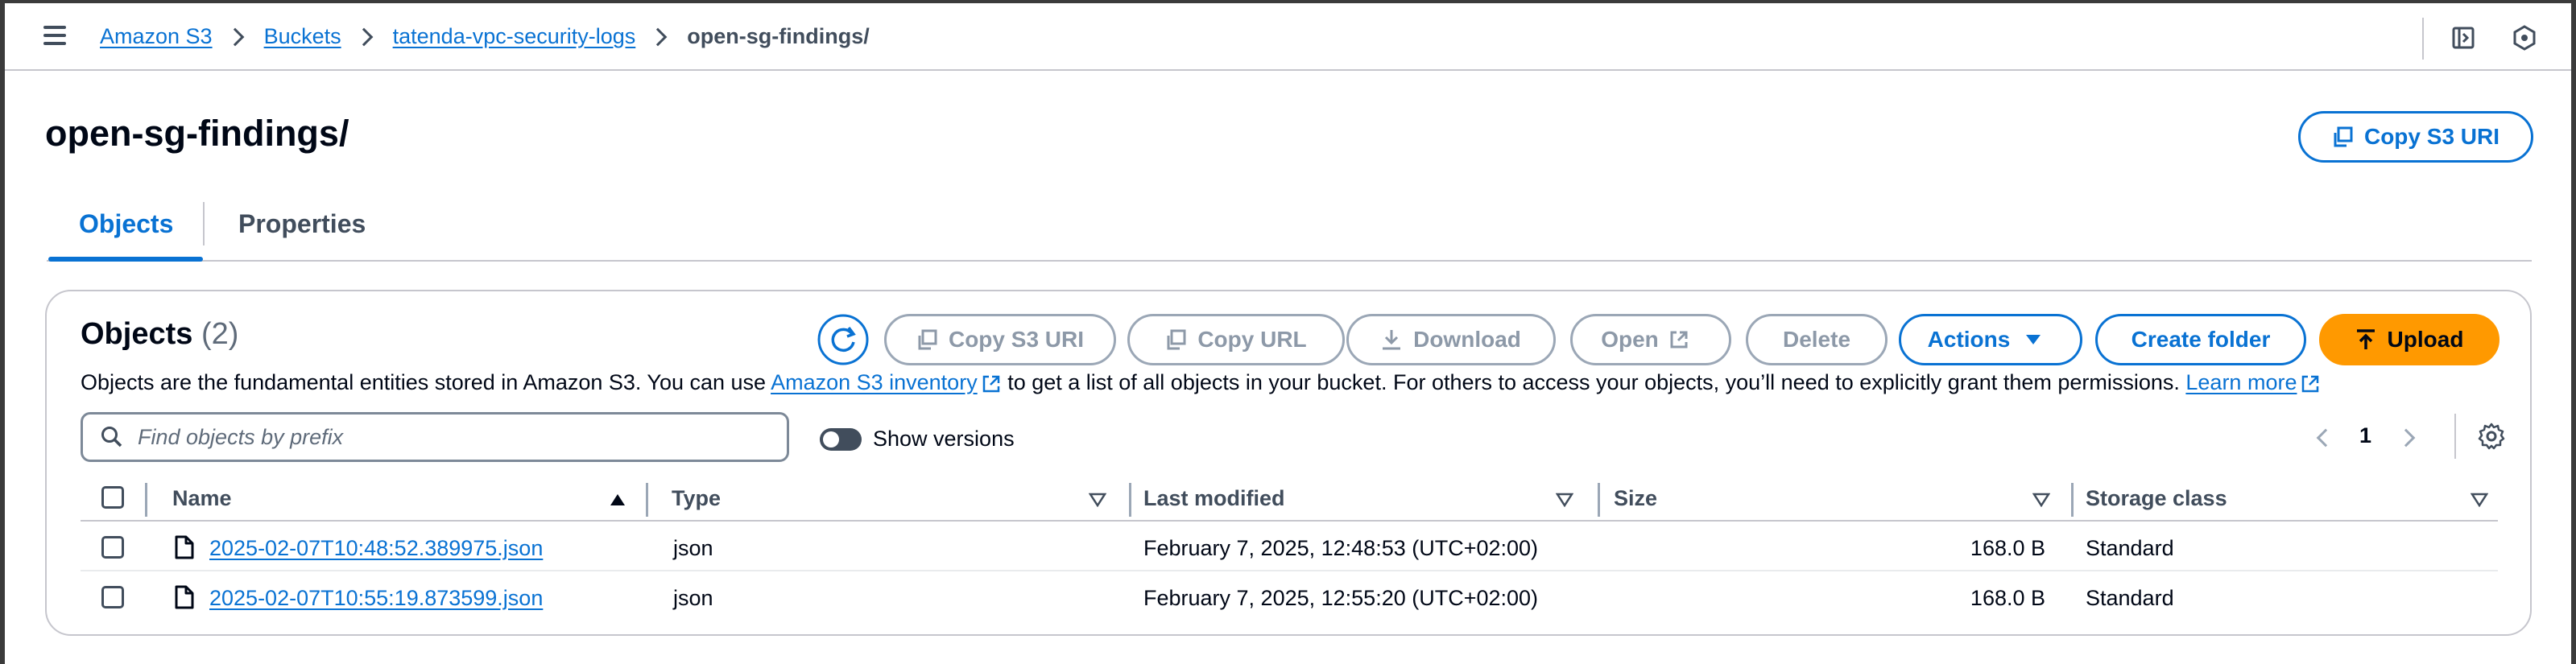  I want to click on column-header-size: Size, so click(1636, 498).